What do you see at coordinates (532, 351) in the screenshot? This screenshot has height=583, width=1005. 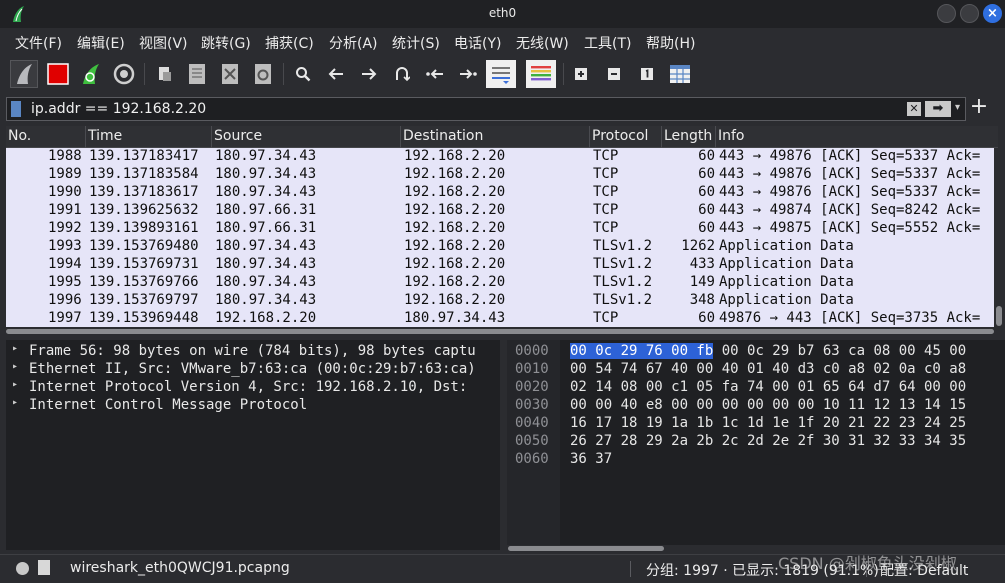 I see `byte-offset: 0000` at bounding box center [532, 351].